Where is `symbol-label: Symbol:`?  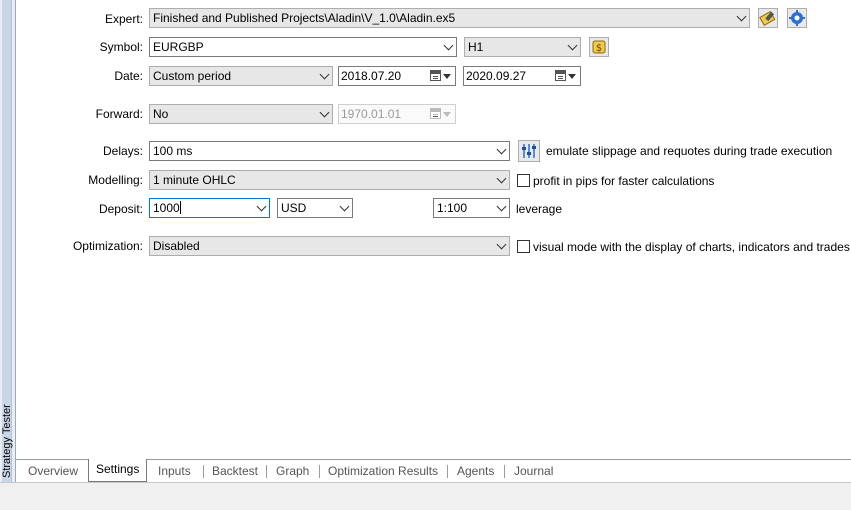 symbol-label: Symbol: is located at coordinates (121, 47).